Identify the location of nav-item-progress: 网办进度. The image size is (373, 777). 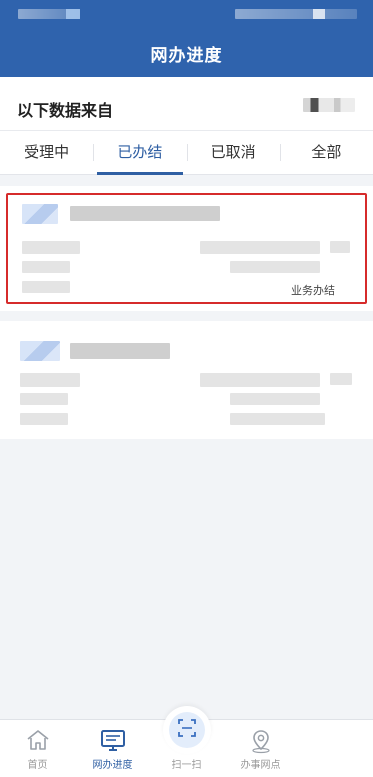
(112, 748).